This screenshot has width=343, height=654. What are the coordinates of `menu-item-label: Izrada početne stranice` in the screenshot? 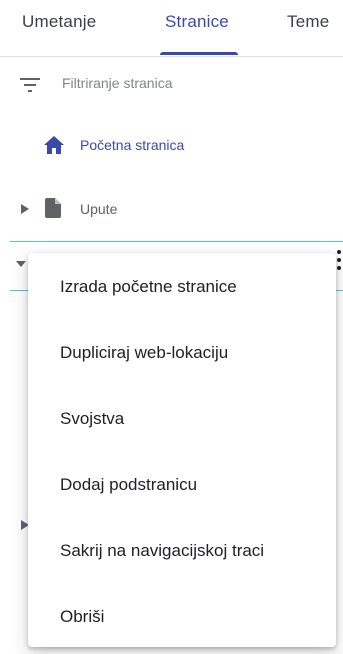 It's located at (148, 286).